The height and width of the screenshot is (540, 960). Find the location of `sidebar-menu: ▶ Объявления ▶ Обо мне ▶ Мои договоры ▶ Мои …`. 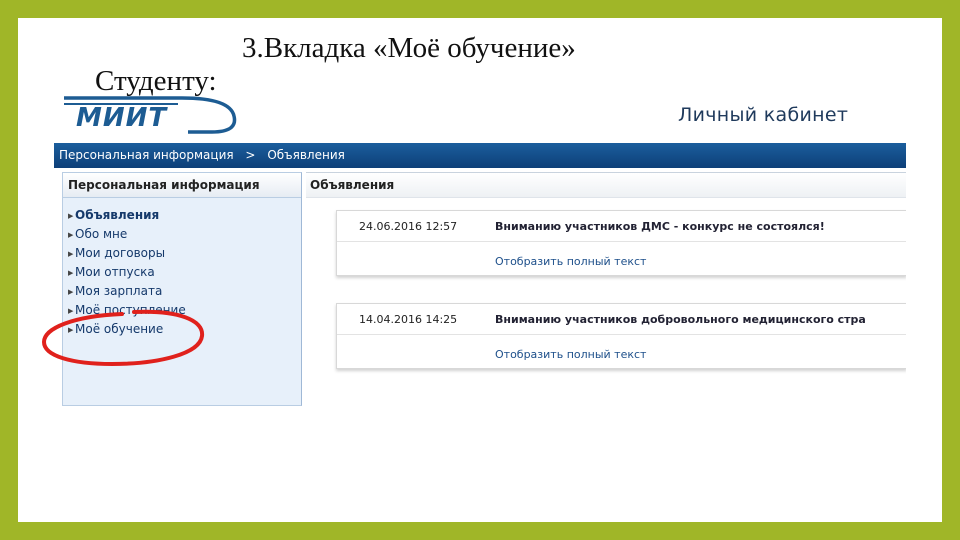

sidebar-menu: ▶ Объявления ▶ Обо мне ▶ Мои договоры ▶ Мои … is located at coordinates (182, 272).